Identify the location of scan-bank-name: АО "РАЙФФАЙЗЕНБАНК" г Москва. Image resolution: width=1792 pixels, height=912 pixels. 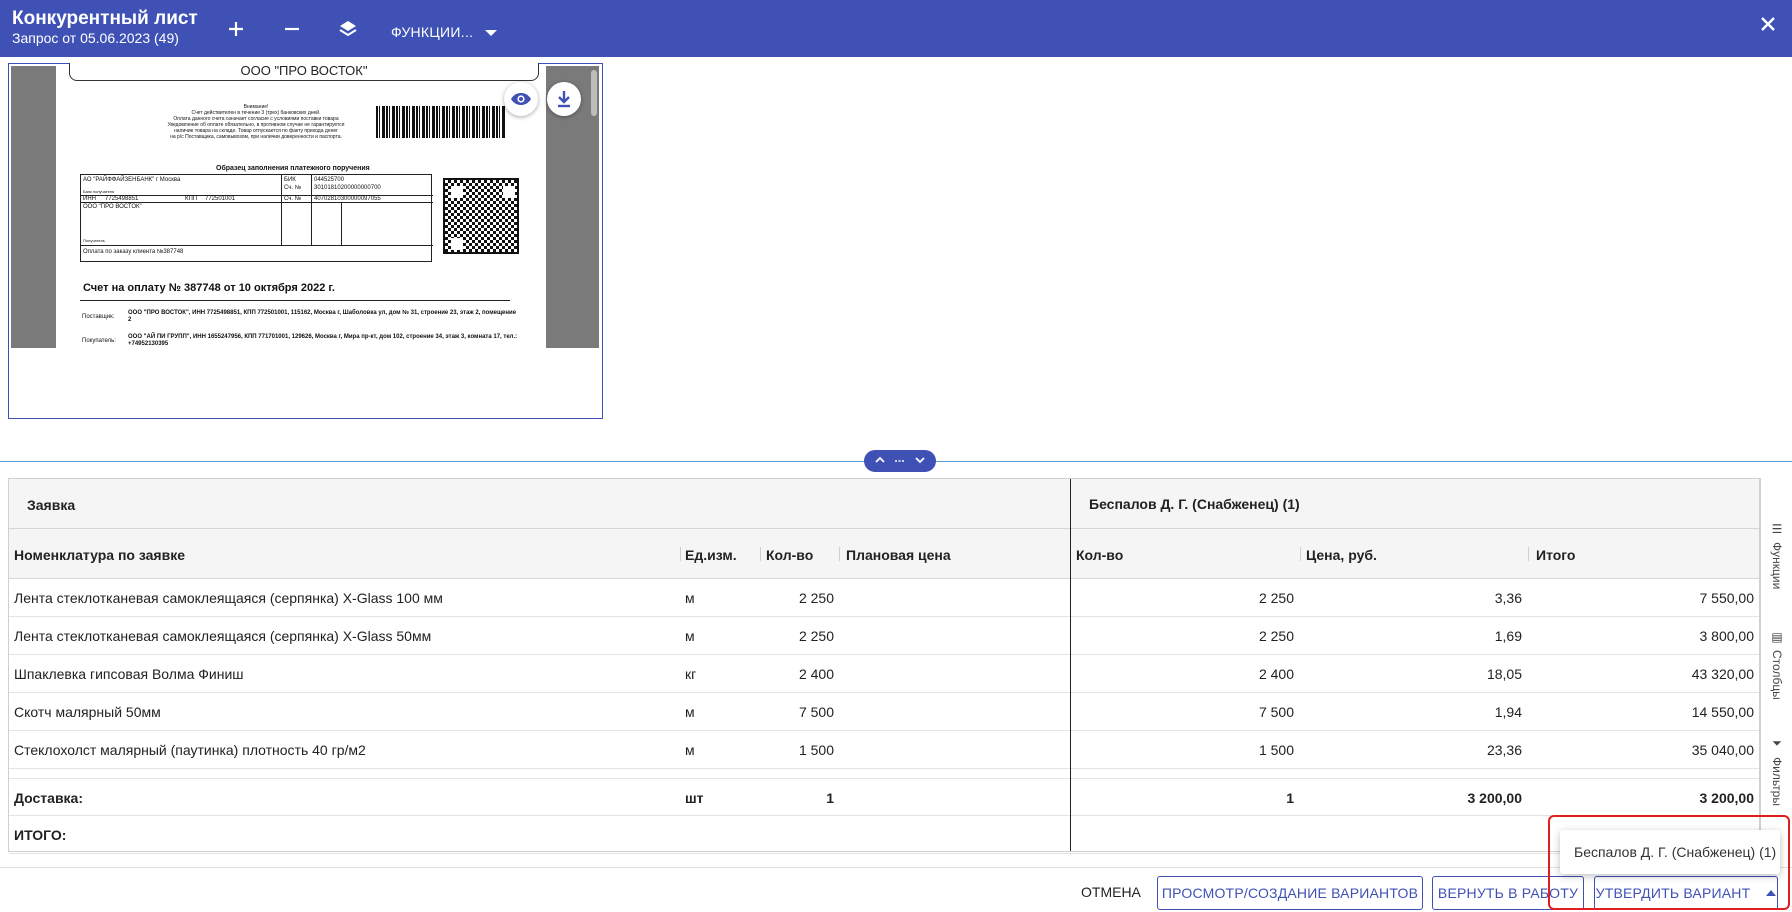
(132, 180).